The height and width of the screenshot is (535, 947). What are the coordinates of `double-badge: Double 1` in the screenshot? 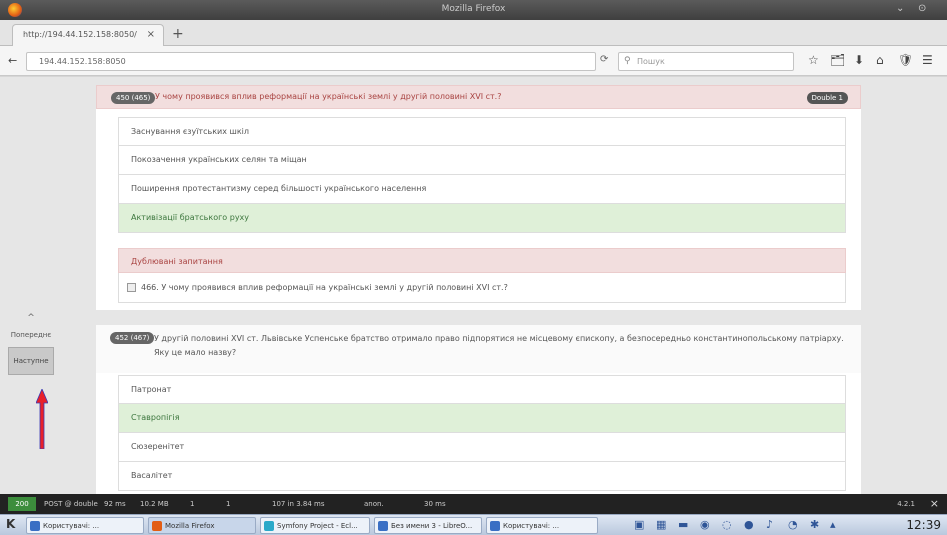 It's located at (827, 98).